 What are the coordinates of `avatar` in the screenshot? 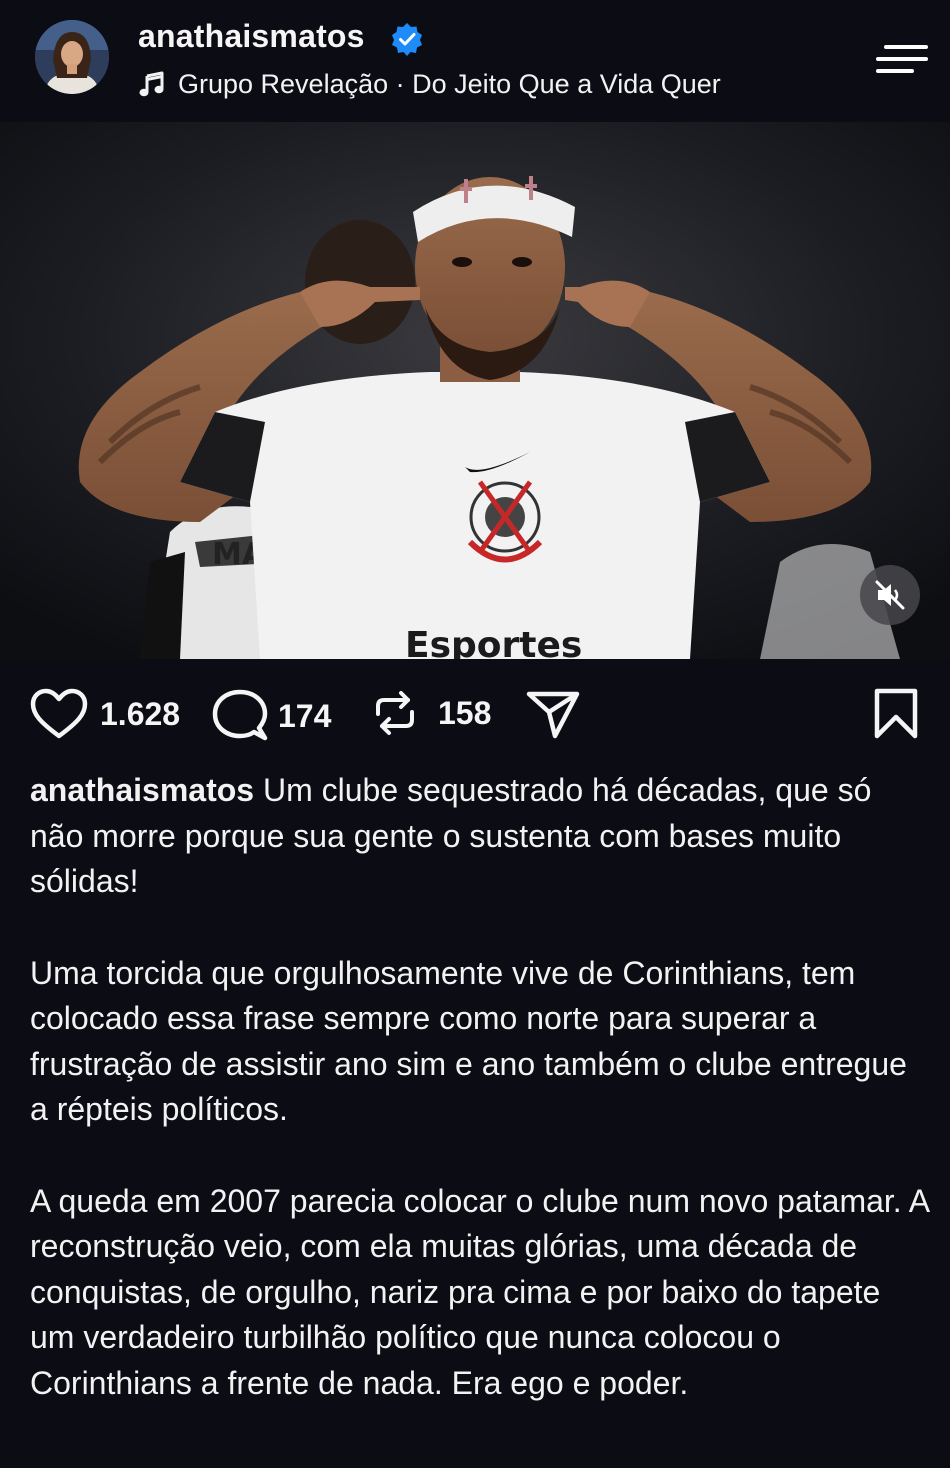 It's located at (72, 57).